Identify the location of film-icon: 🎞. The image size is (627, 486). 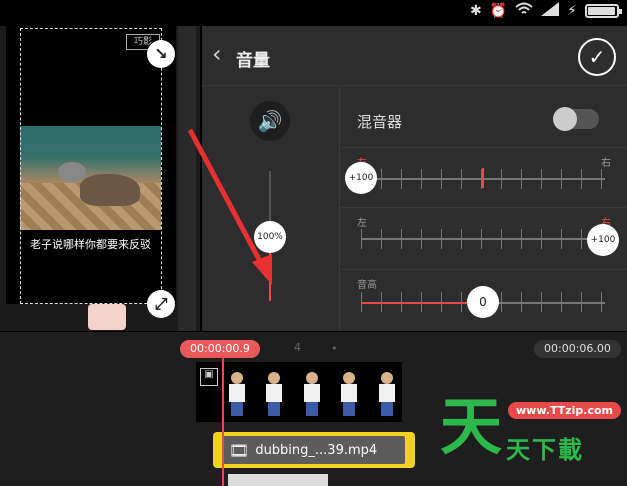
(239, 450).